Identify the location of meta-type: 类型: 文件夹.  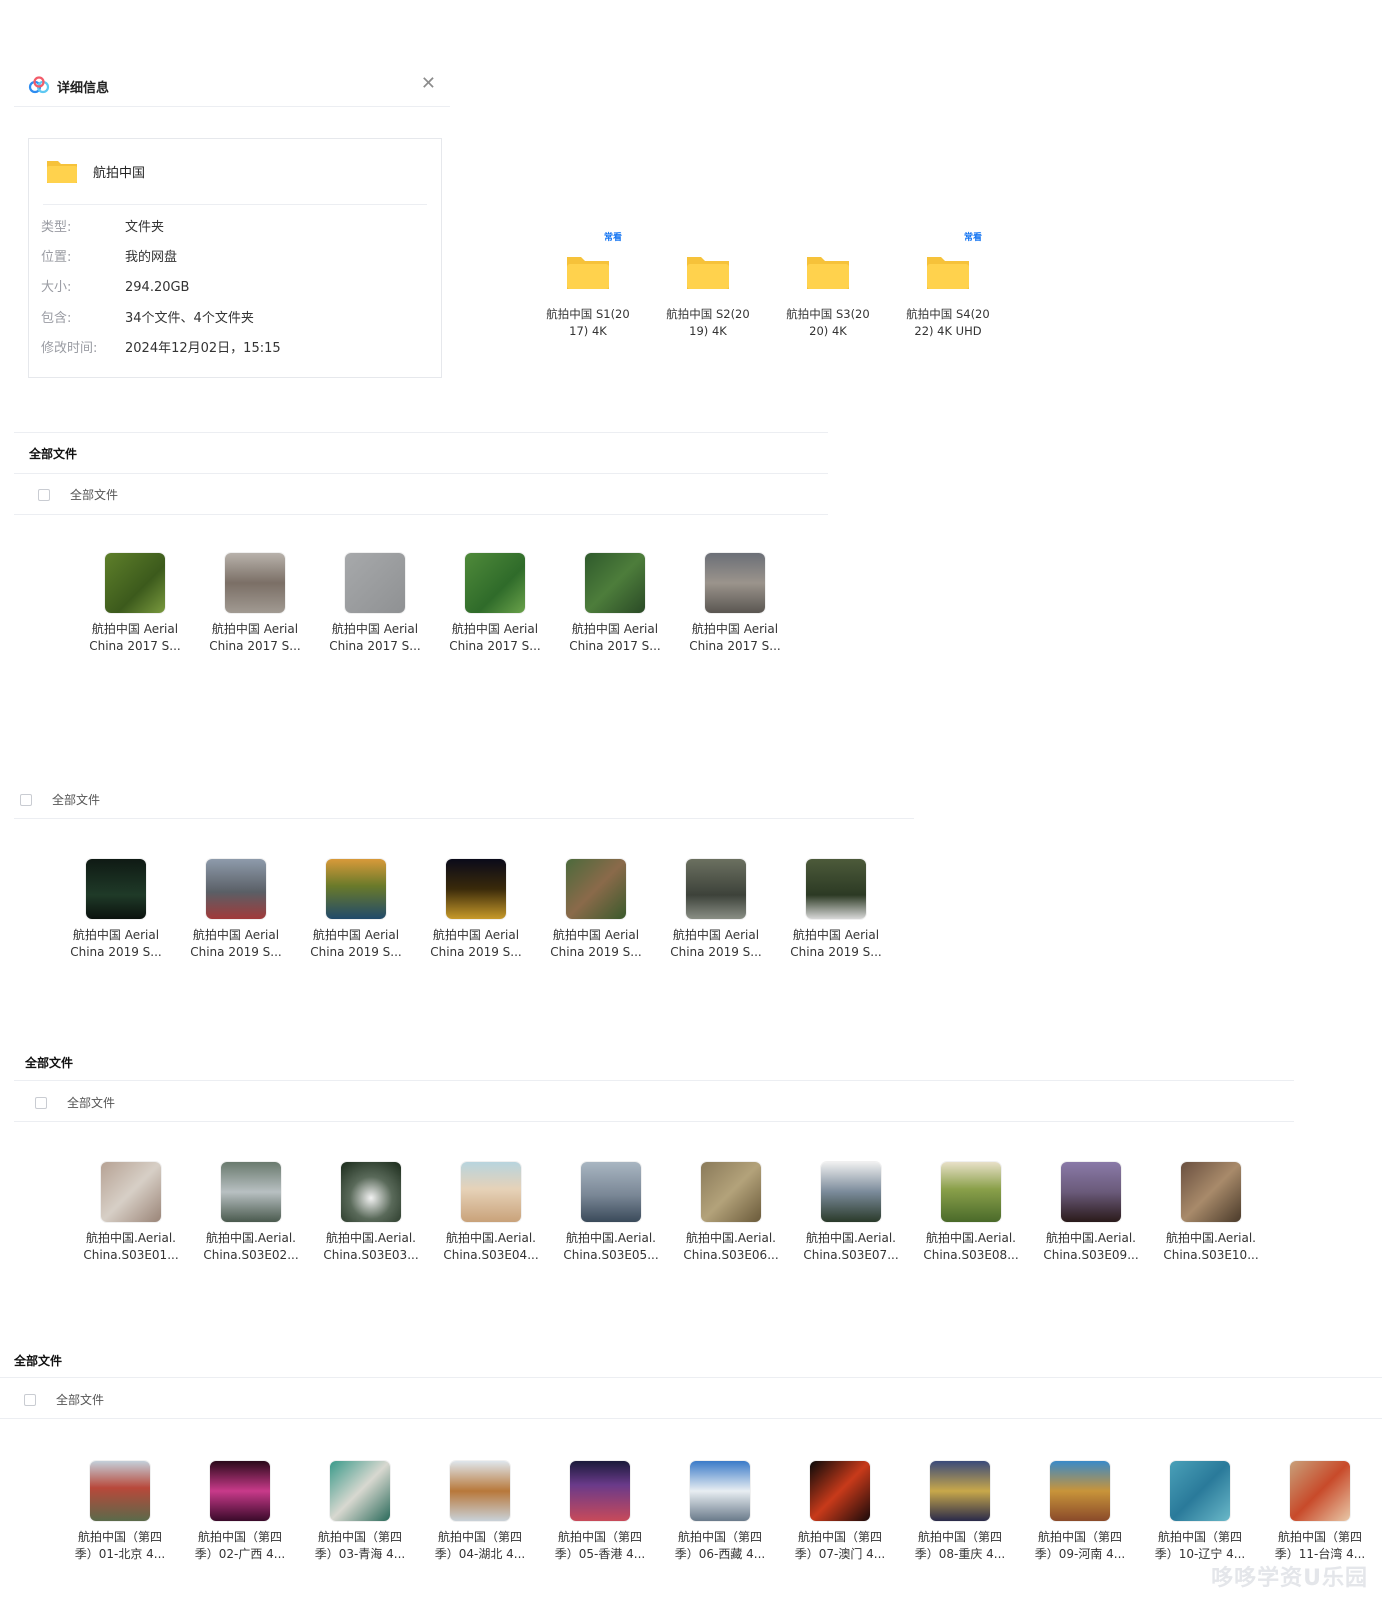
(103, 227).